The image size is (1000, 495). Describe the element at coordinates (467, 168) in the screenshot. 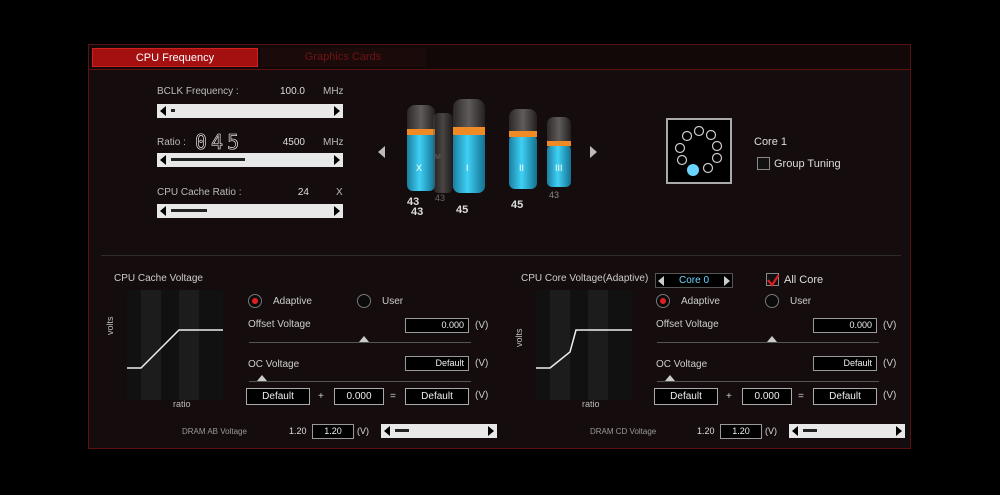

I see `core-name: I` at that location.